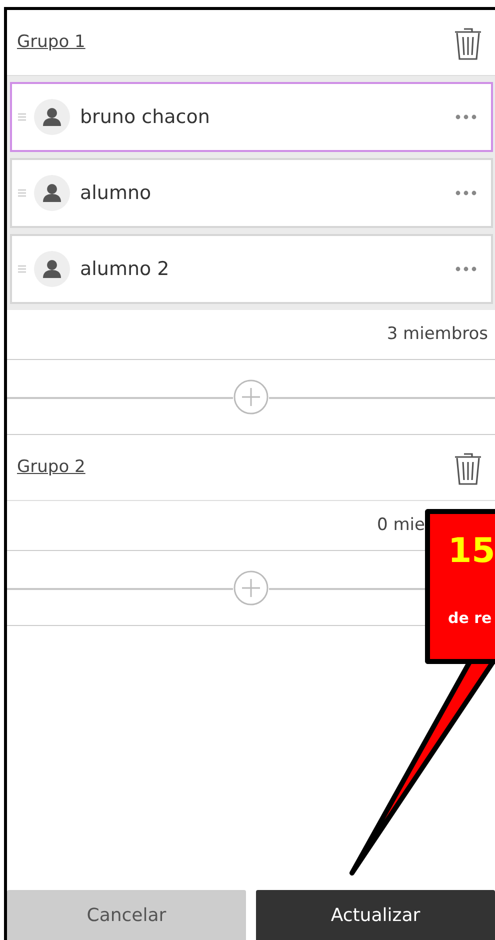  I want to click on member-count: 3 miembros, so click(437, 334).